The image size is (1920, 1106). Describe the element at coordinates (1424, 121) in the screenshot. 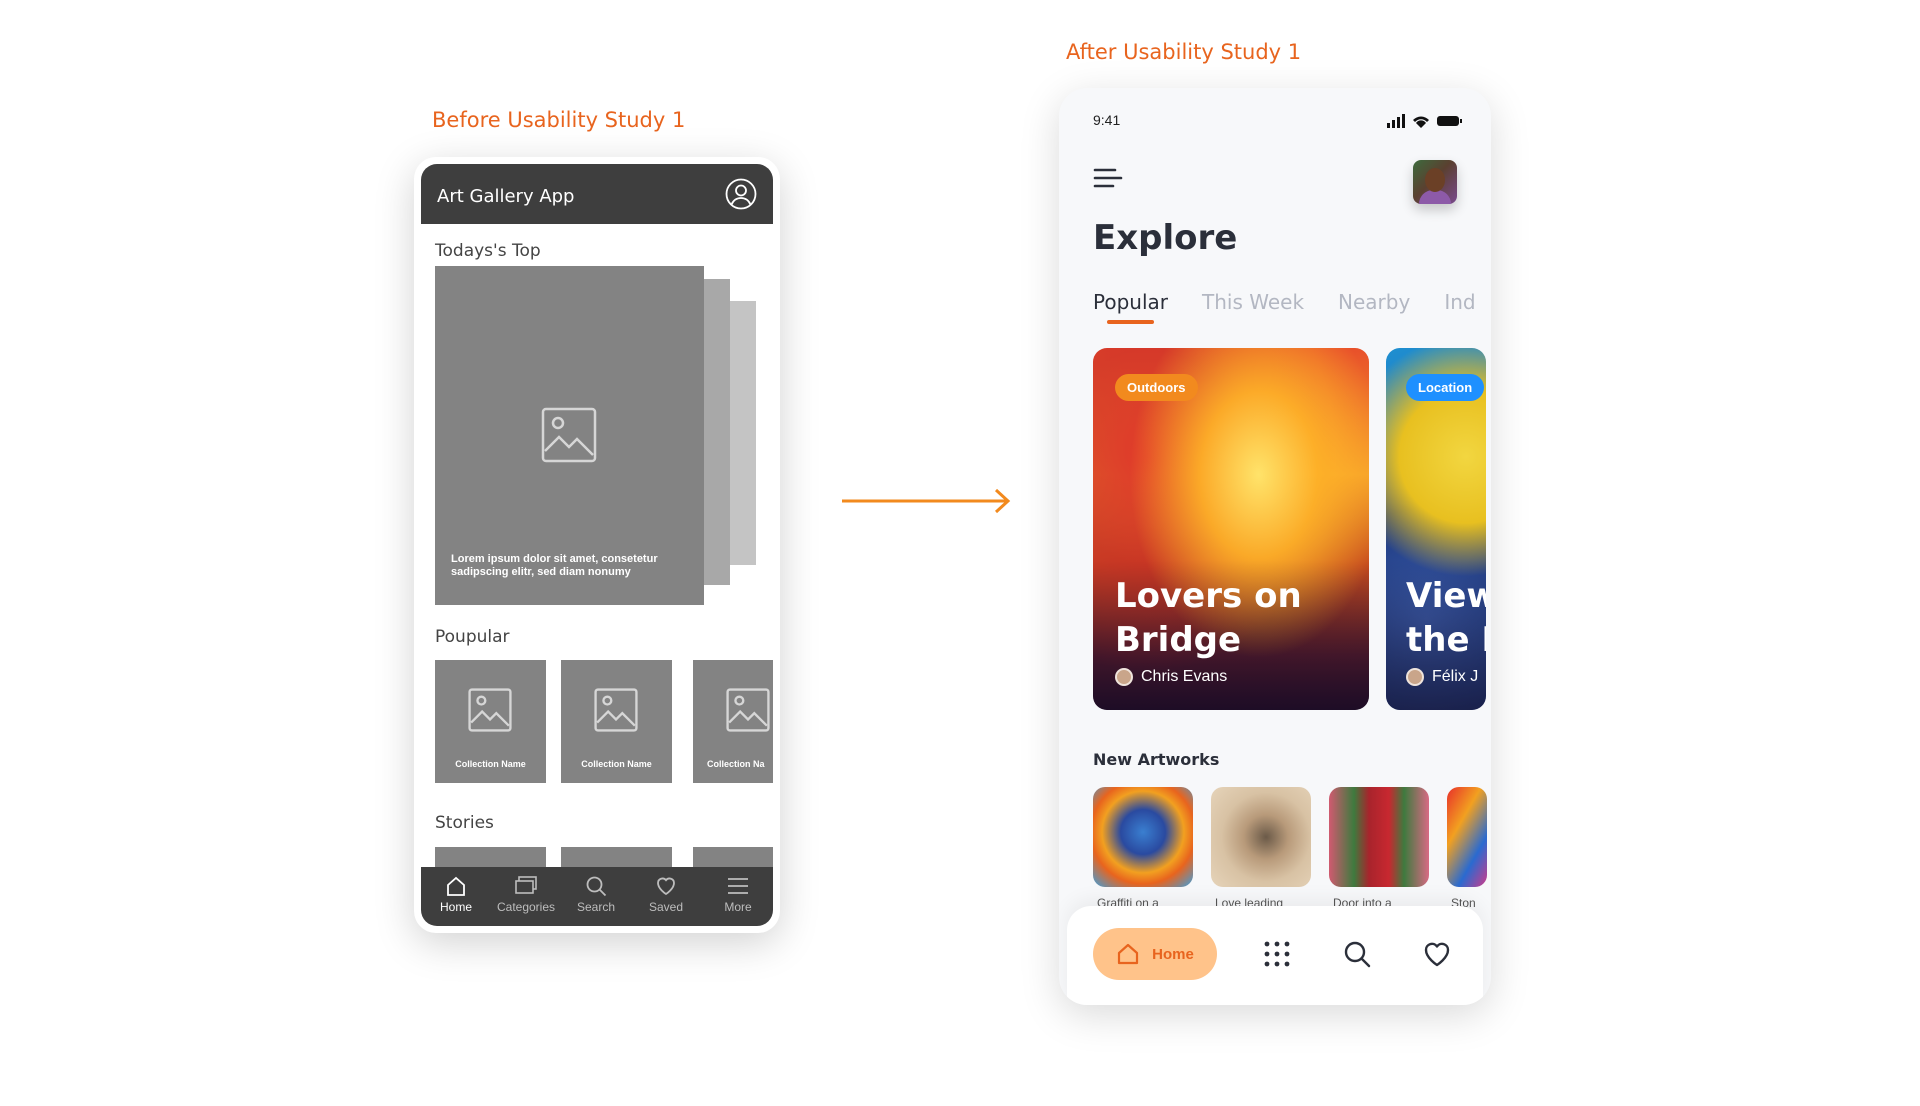

I see `status-bar-icons` at that location.